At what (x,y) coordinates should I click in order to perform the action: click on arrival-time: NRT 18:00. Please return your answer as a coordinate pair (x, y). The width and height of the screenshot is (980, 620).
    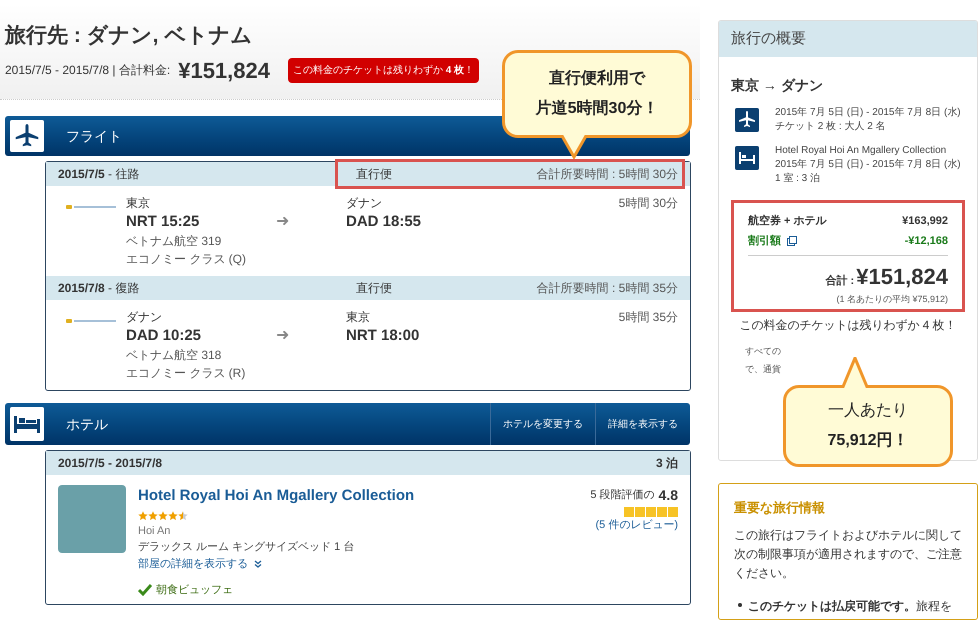
    Looking at the image, I should click on (383, 336).